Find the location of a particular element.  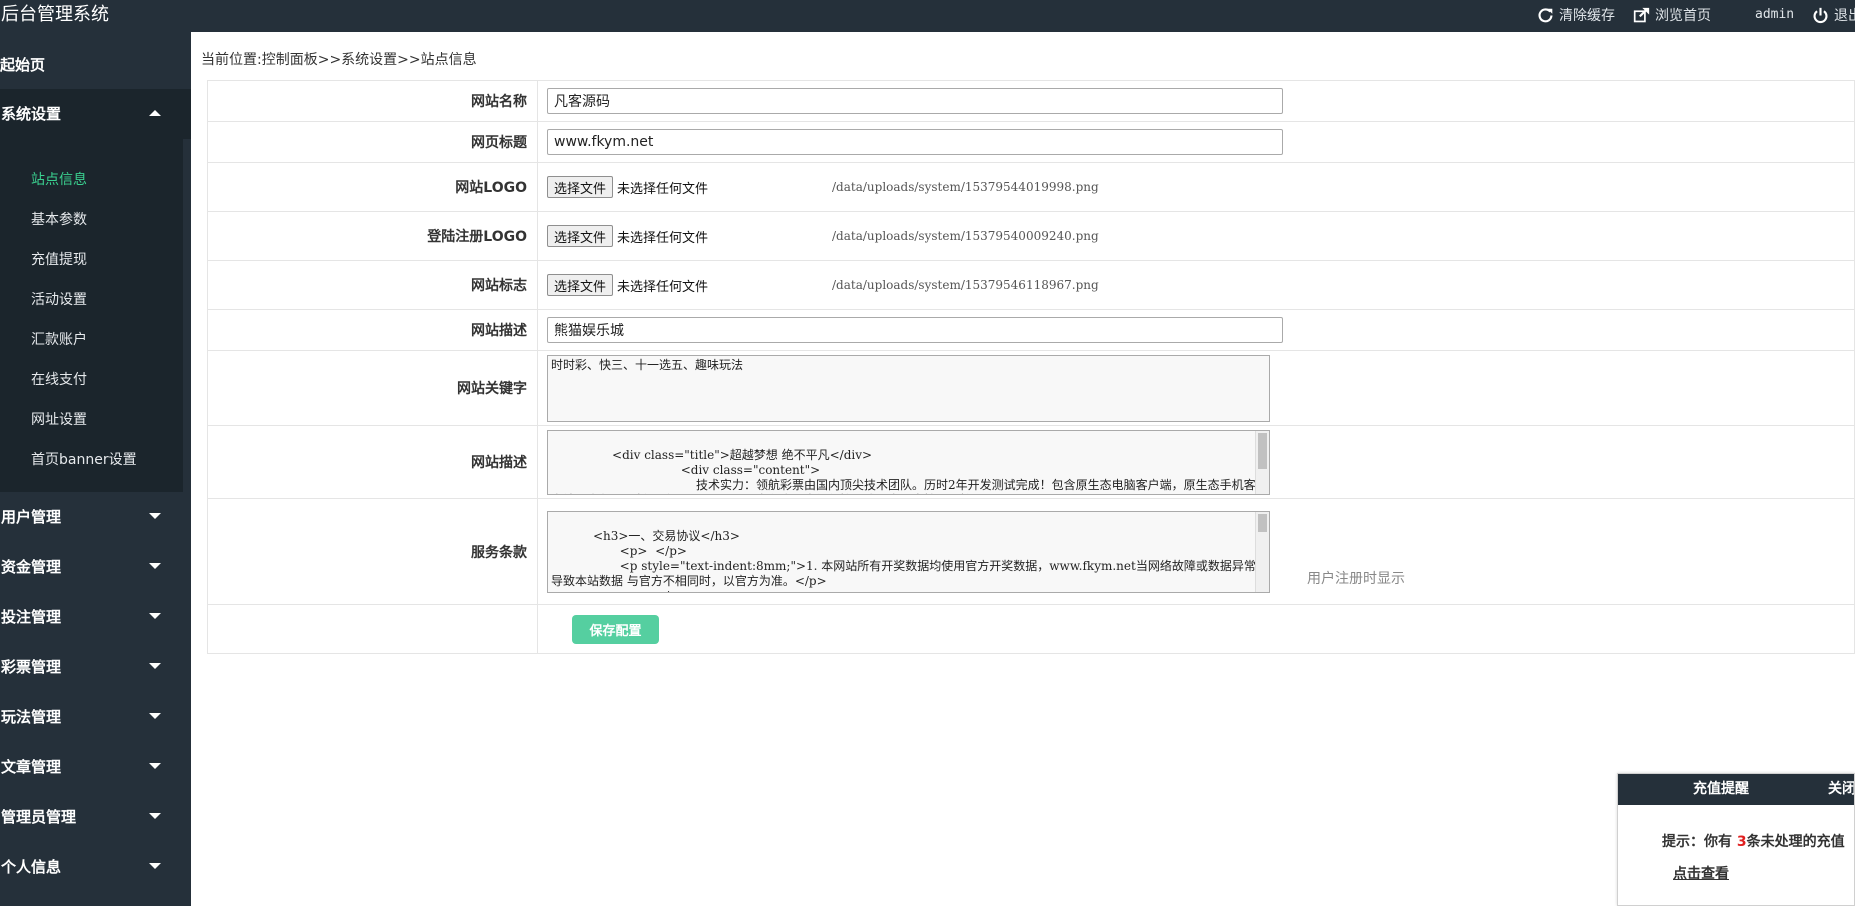

sidebar-group-personal-info: 个人信息 is located at coordinates (95, 867).